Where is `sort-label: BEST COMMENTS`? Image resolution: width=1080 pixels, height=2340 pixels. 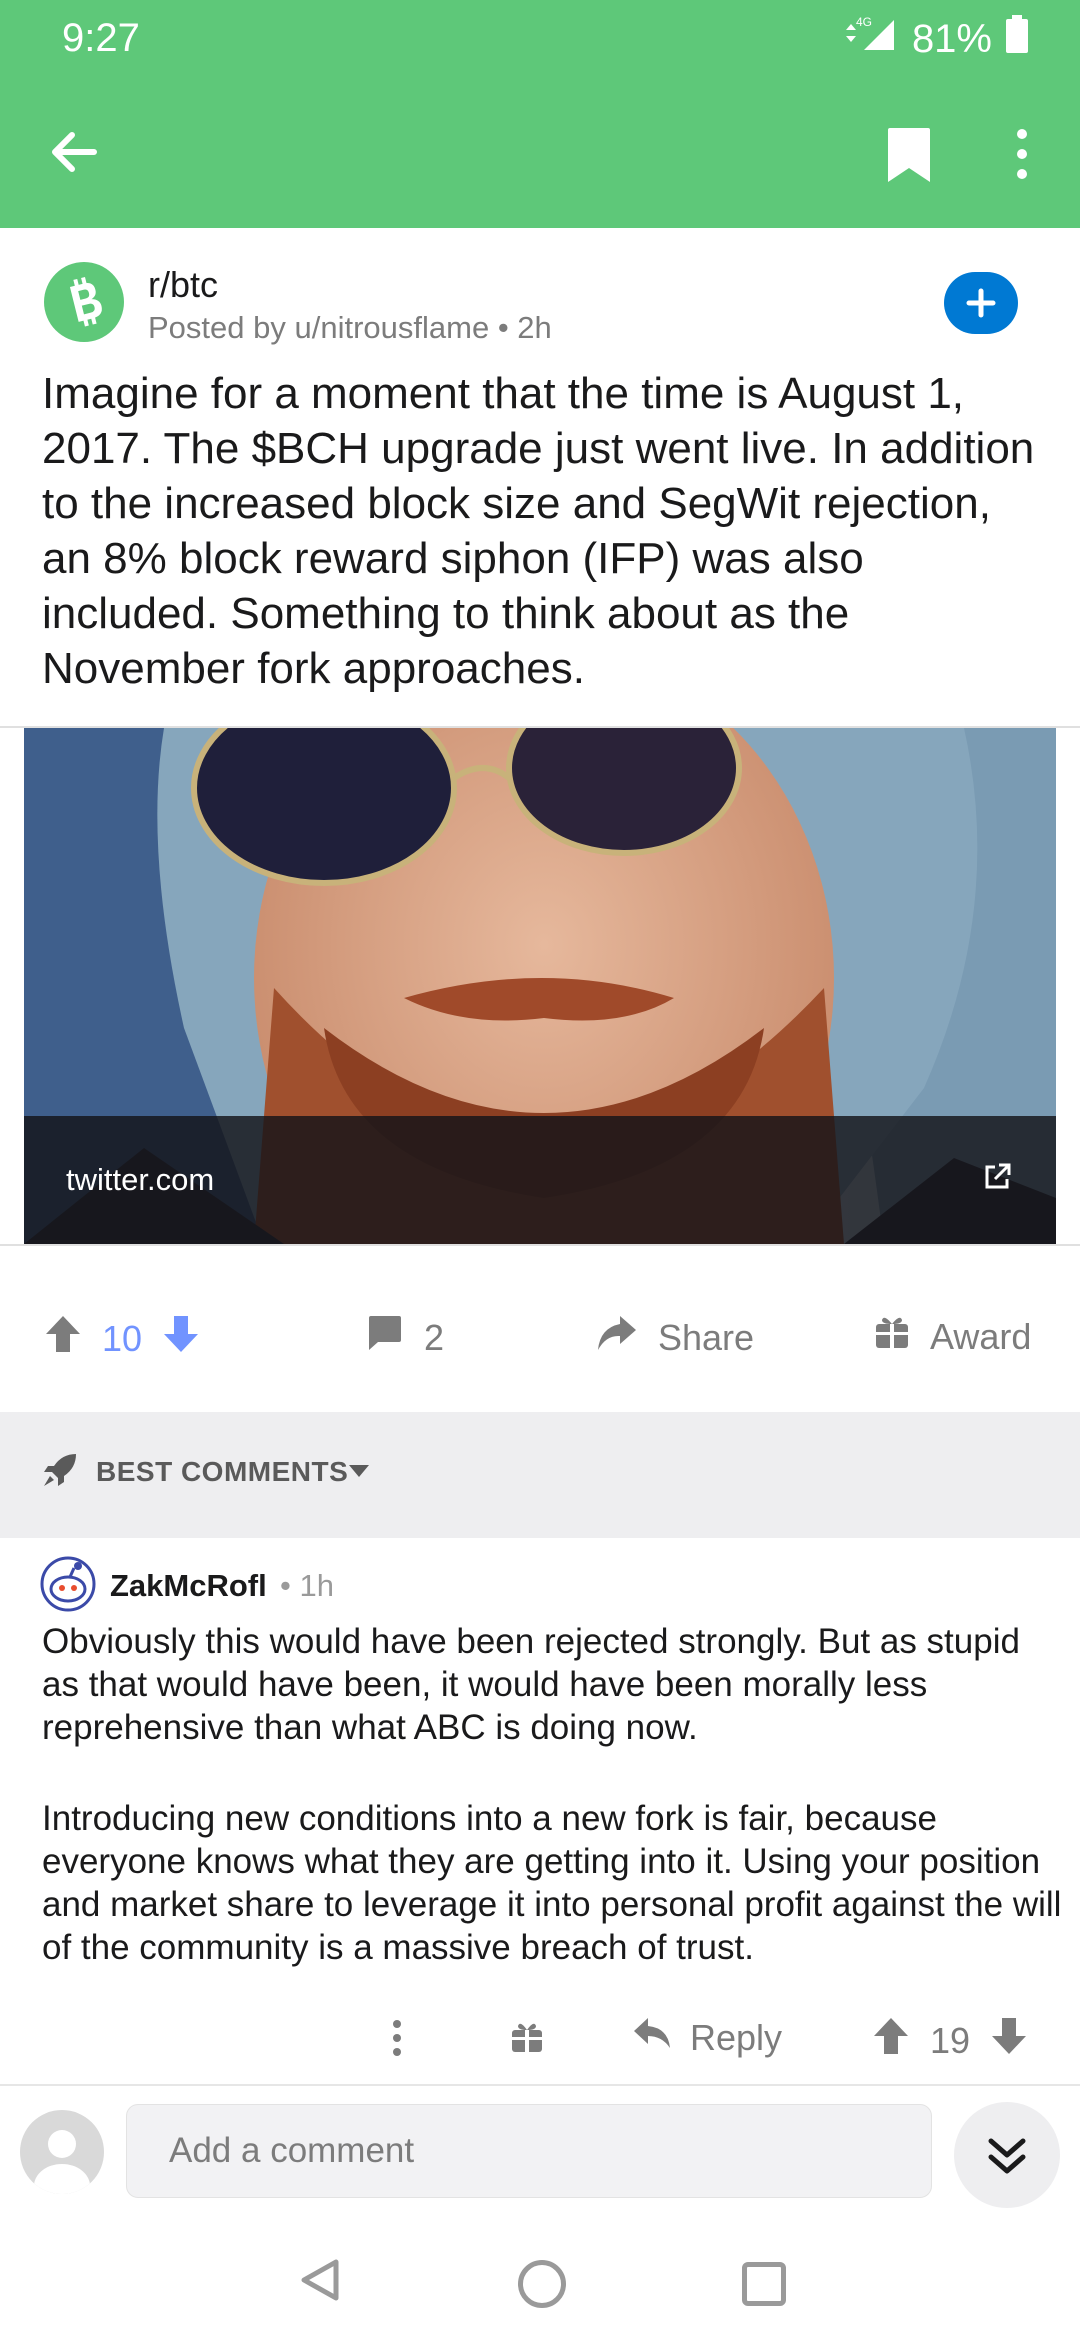
sort-label: BEST COMMENTS is located at coordinates (222, 1471).